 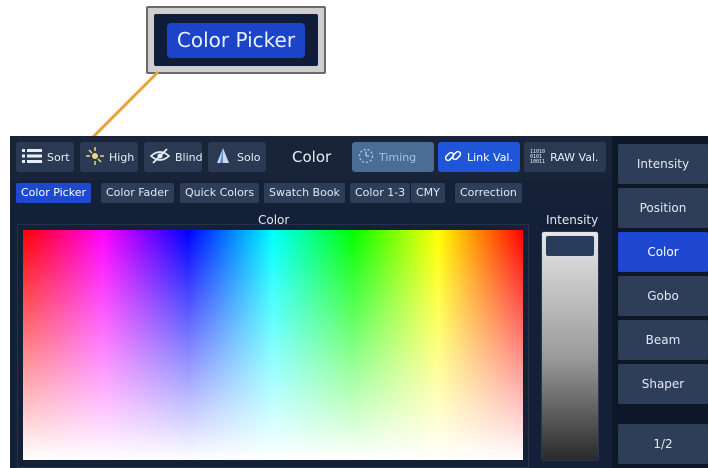 I want to click on solo-label: Solo, so click(x=249, y=157).